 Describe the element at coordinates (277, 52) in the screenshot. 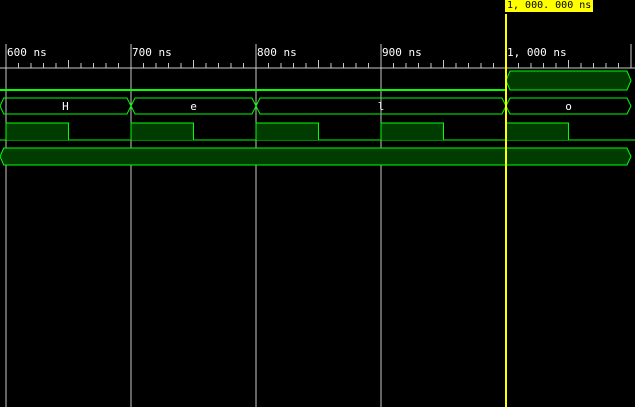

I see `tick-label: 800 ns` at that location.